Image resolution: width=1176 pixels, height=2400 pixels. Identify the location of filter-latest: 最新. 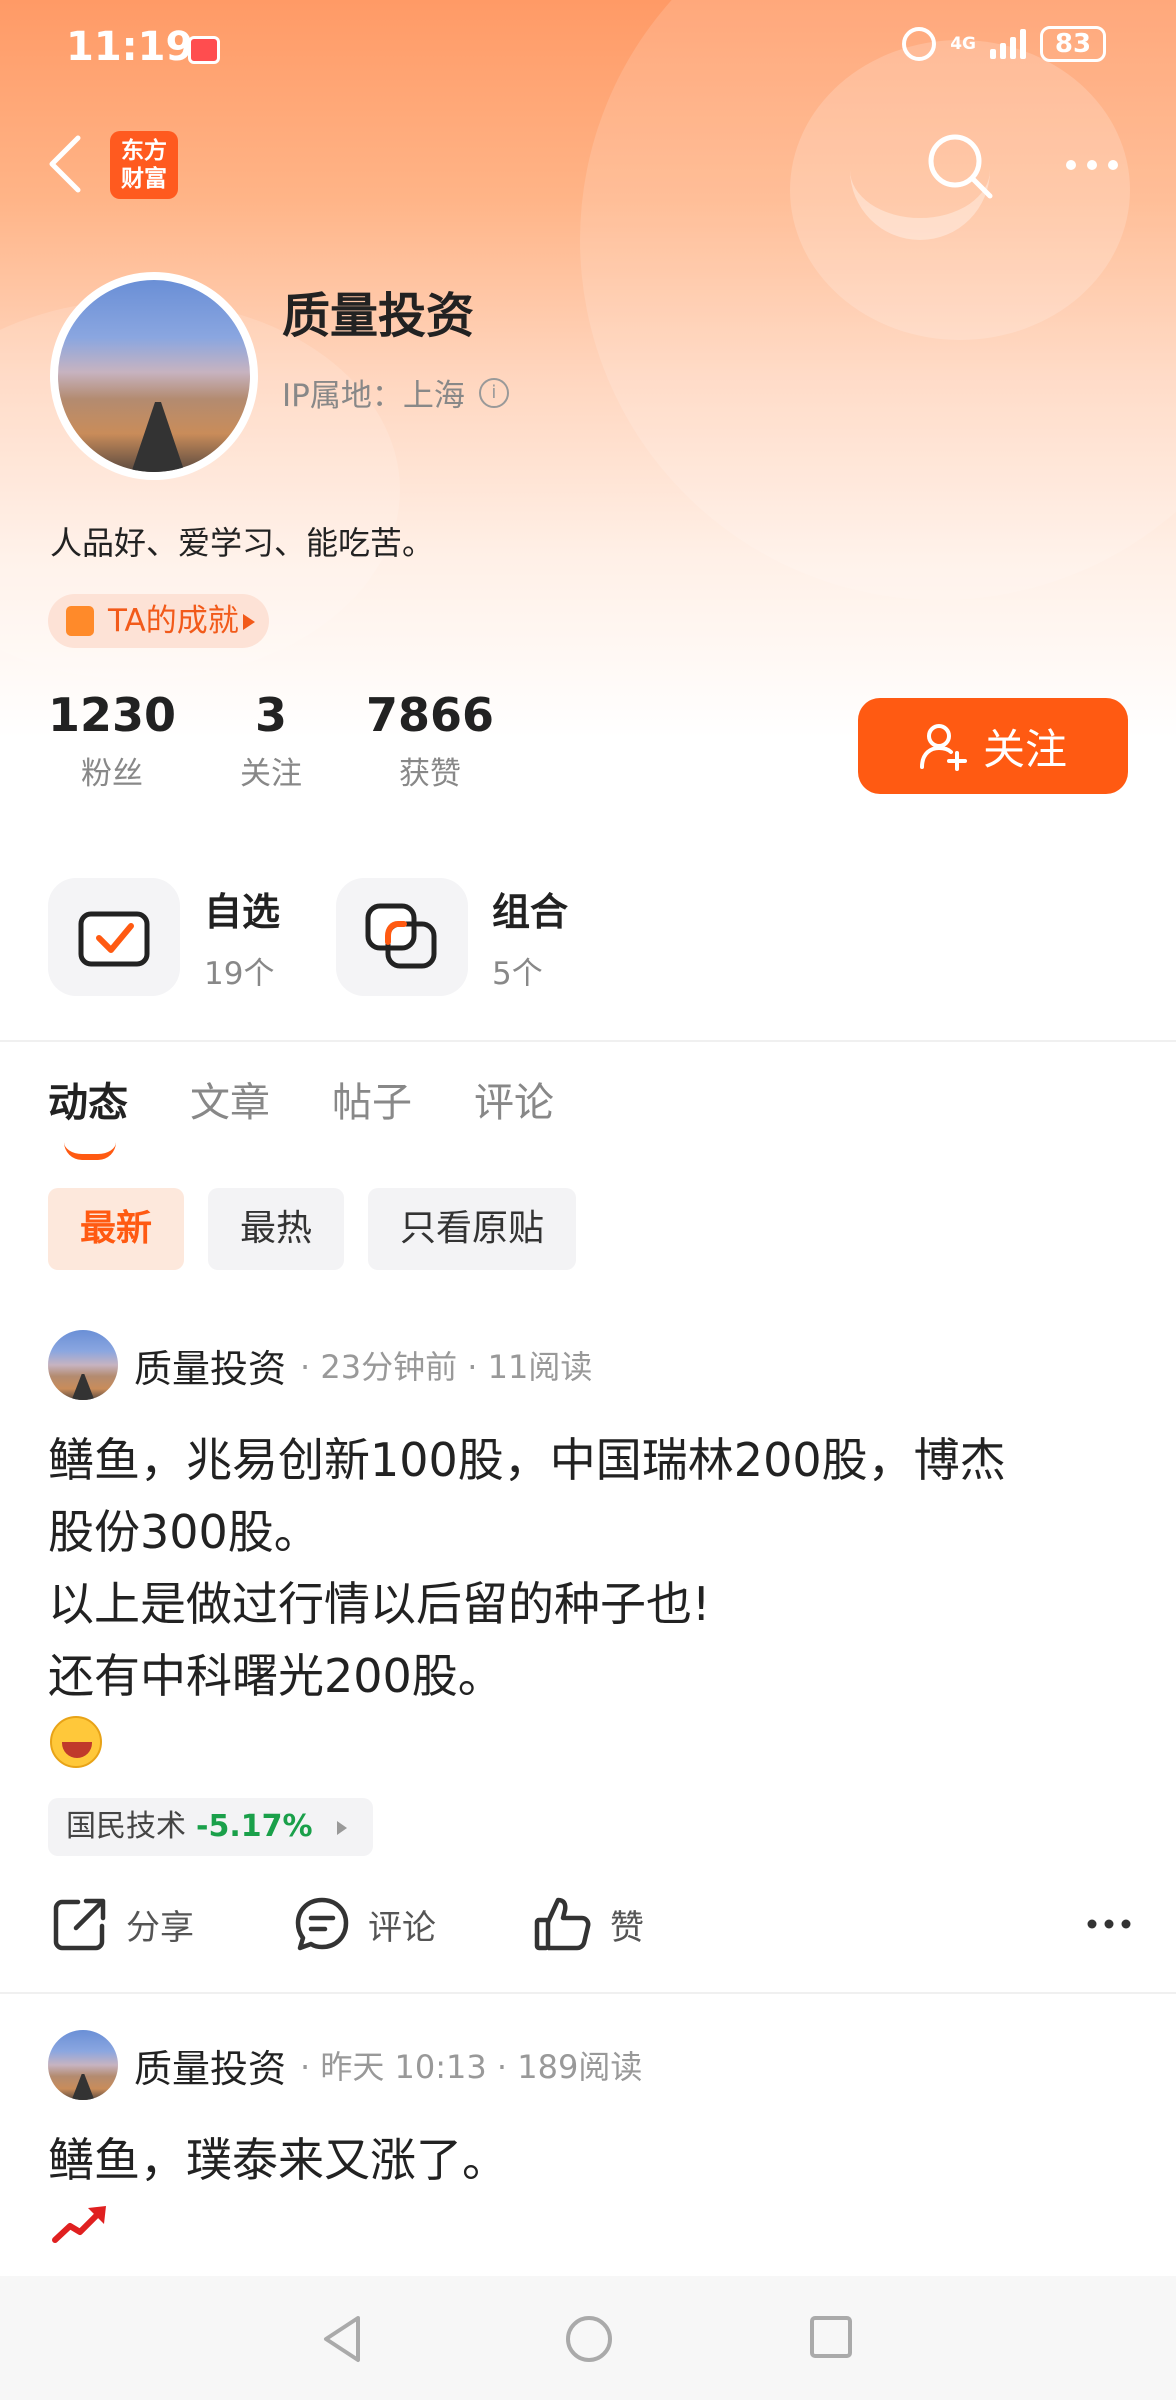
(116, 1229).